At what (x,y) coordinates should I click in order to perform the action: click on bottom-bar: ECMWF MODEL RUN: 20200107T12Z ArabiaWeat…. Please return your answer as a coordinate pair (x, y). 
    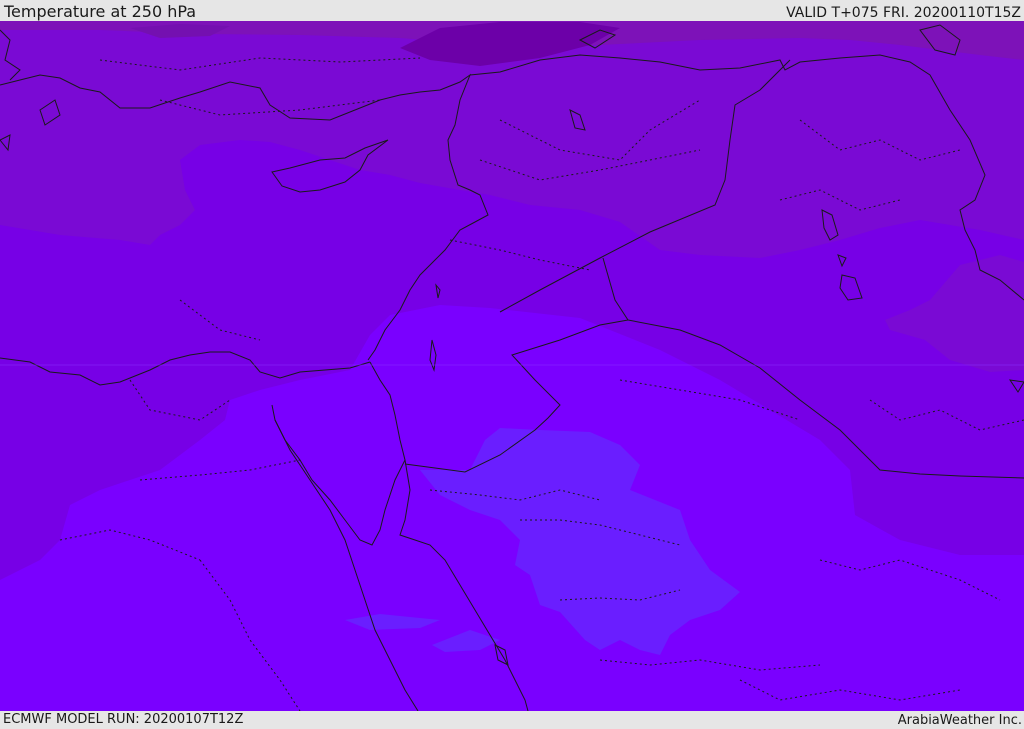
    Looking at the image, I should click on (512, 720).